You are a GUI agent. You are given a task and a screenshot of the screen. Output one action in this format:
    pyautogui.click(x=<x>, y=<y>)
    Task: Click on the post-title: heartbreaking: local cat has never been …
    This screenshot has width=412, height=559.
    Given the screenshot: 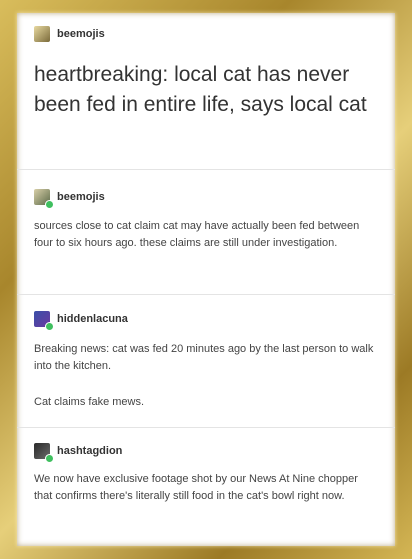 What is the action you would take?
    pyautogui.click(x=200, y=89)
    